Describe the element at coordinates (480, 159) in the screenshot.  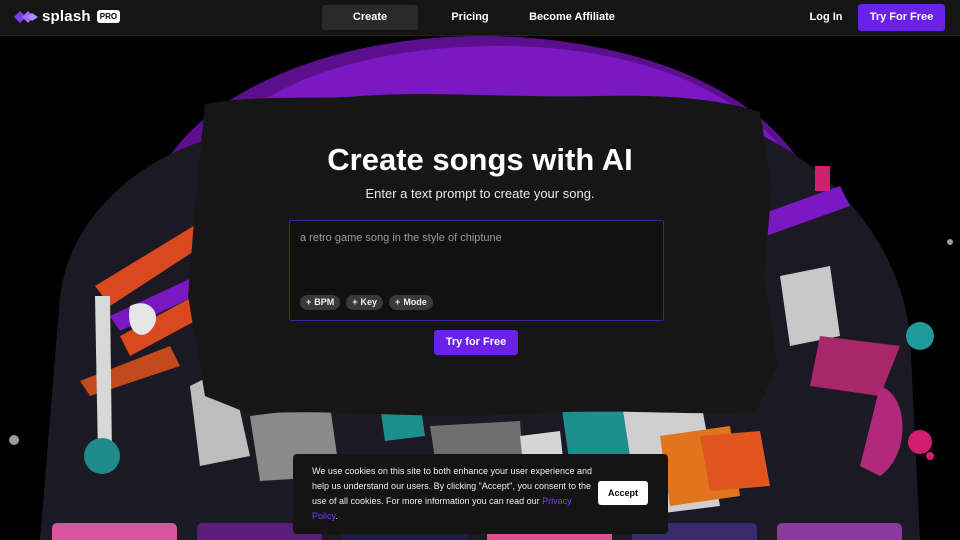
I see `hero-title: Create songs with AI` at that location.